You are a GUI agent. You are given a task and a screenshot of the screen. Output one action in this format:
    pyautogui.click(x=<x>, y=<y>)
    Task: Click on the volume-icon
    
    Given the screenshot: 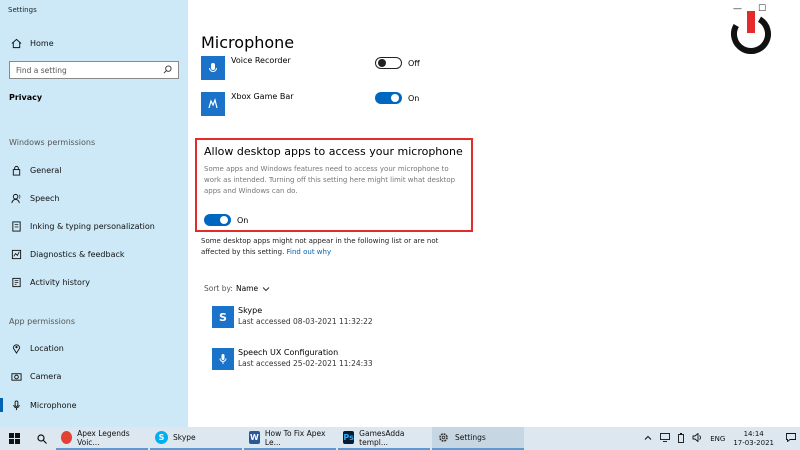 What is the action you would take?
    pyautogui.click(x=697, y=438)
    